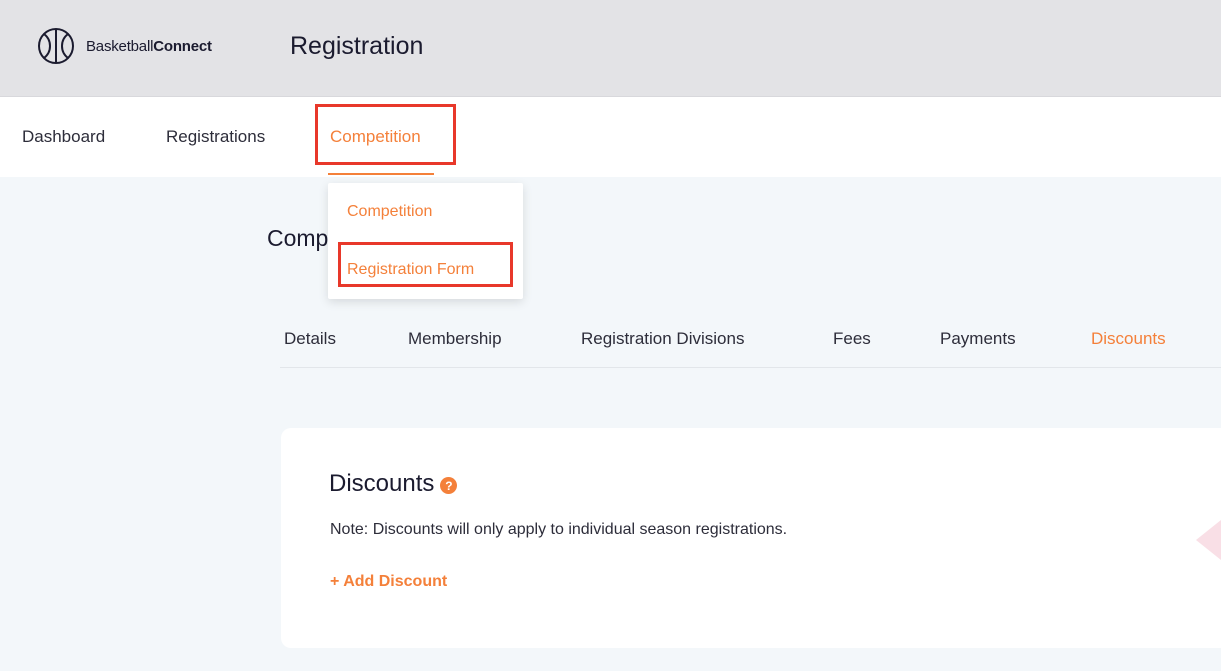 This screenshot has width=1221, height=671. Describe the element at coordinates (610, 48) in the screenshot. I see `app-header: BasketballConnect Registration` at that location.